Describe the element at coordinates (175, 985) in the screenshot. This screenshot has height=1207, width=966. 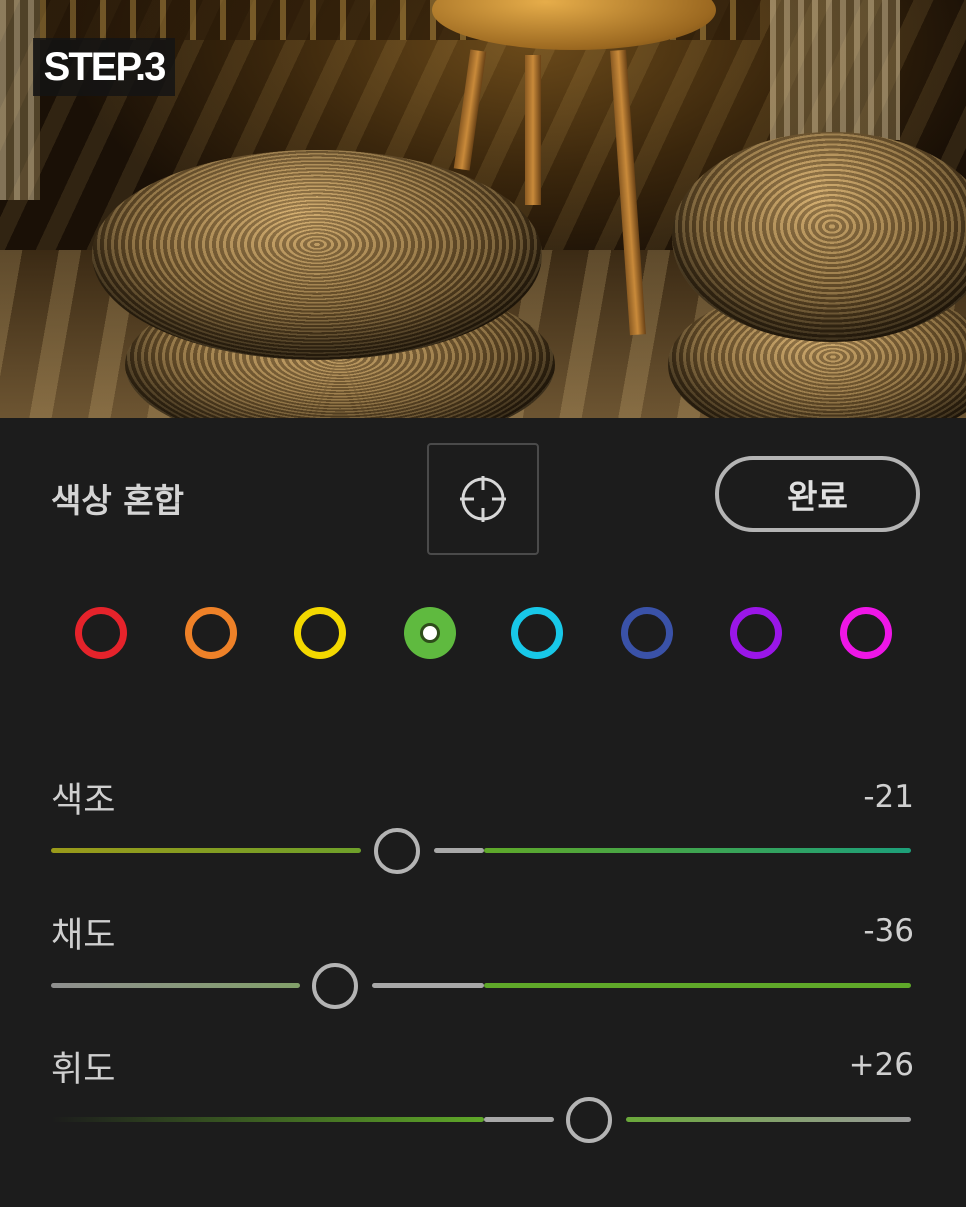
I see `saturation-track-left` at that location.